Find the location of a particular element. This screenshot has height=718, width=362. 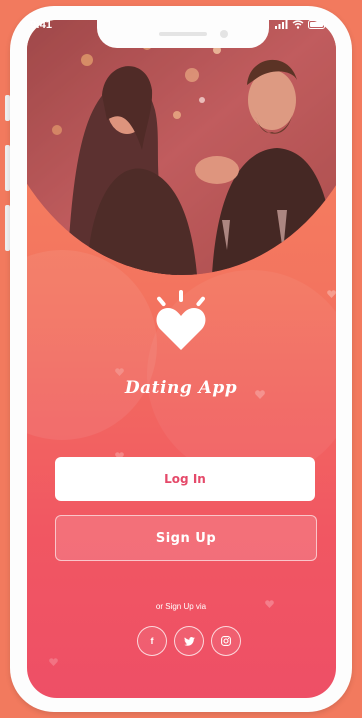

instagram-button is located at coordinates (226, 641).